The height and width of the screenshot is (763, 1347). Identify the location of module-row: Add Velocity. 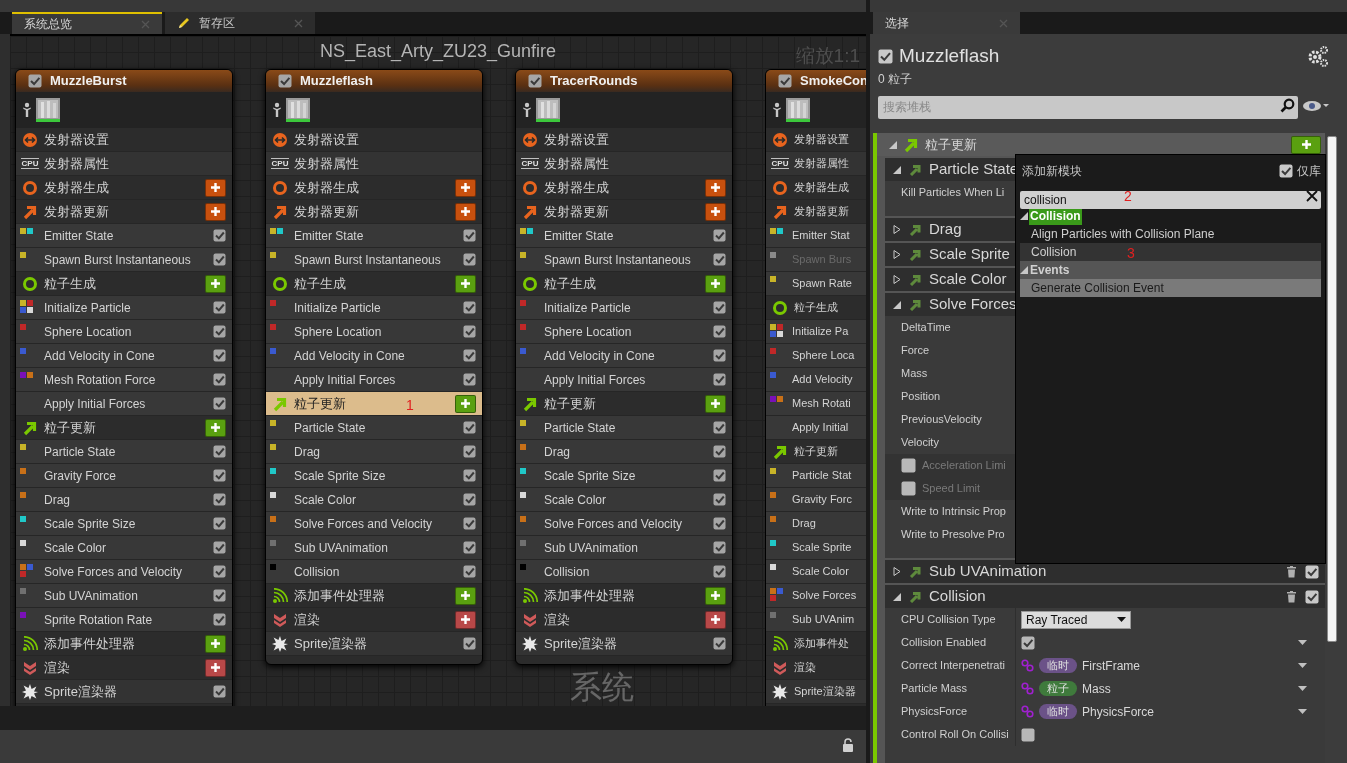
(816, 380).